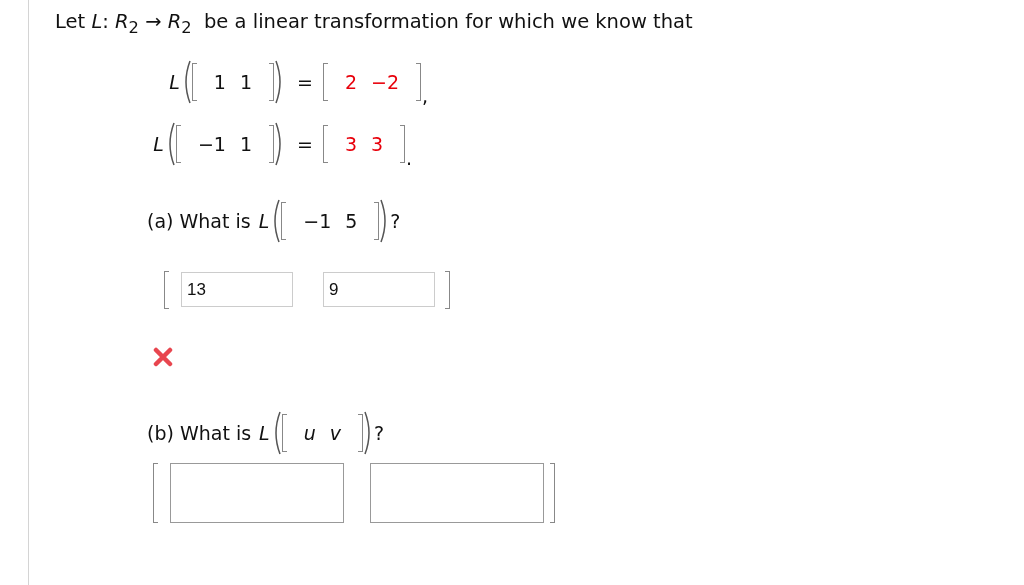  I want to click on vector-entry: u, so click(309, 432).